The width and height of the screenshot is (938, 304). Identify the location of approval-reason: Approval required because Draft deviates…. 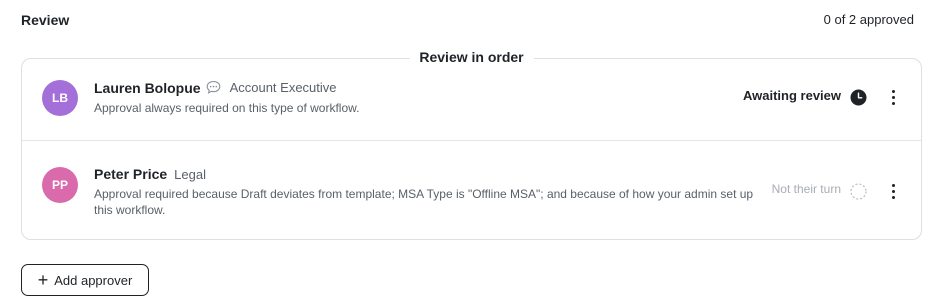
(424, 202).